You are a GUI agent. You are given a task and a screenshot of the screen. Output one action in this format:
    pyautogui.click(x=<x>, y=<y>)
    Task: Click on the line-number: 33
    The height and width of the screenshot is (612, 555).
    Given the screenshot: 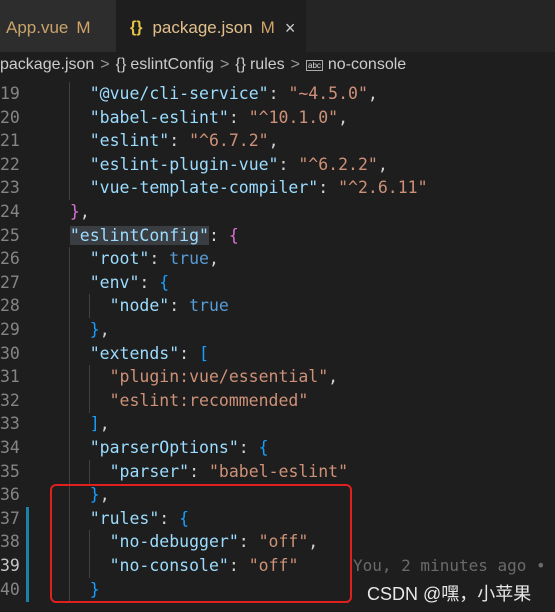 What is the action you would take?
    pyautogui.click(x=10, y=424)
    